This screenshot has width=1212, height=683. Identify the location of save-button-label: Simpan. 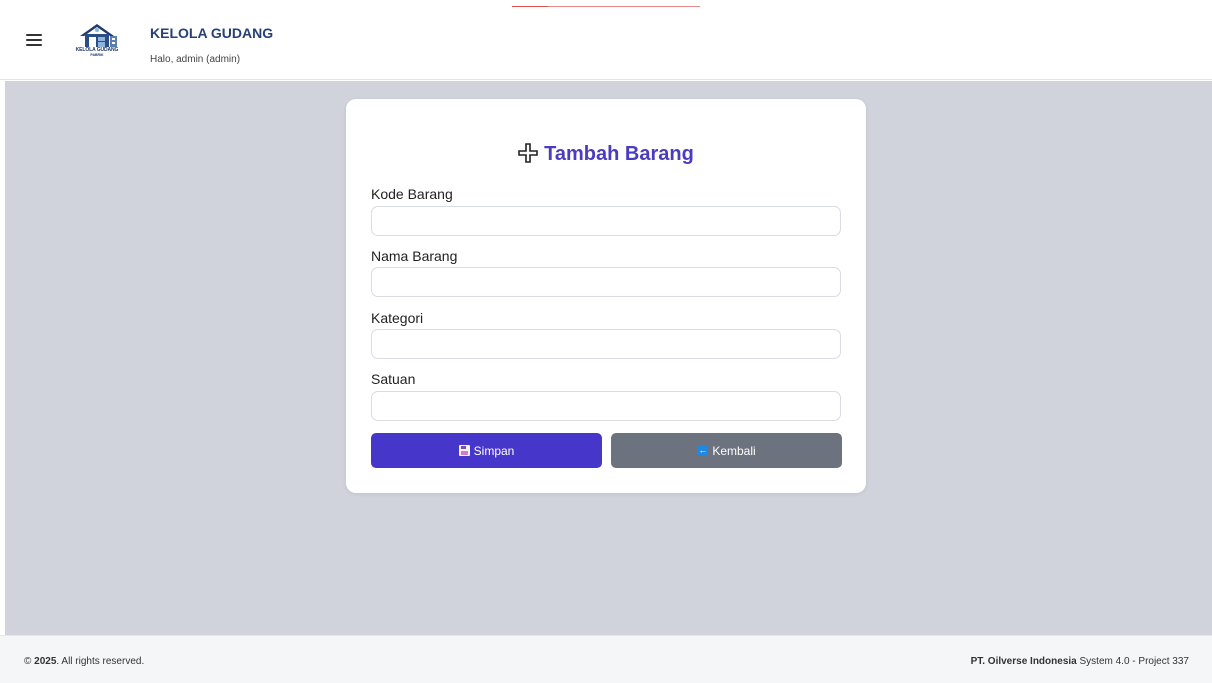
(494, 450).